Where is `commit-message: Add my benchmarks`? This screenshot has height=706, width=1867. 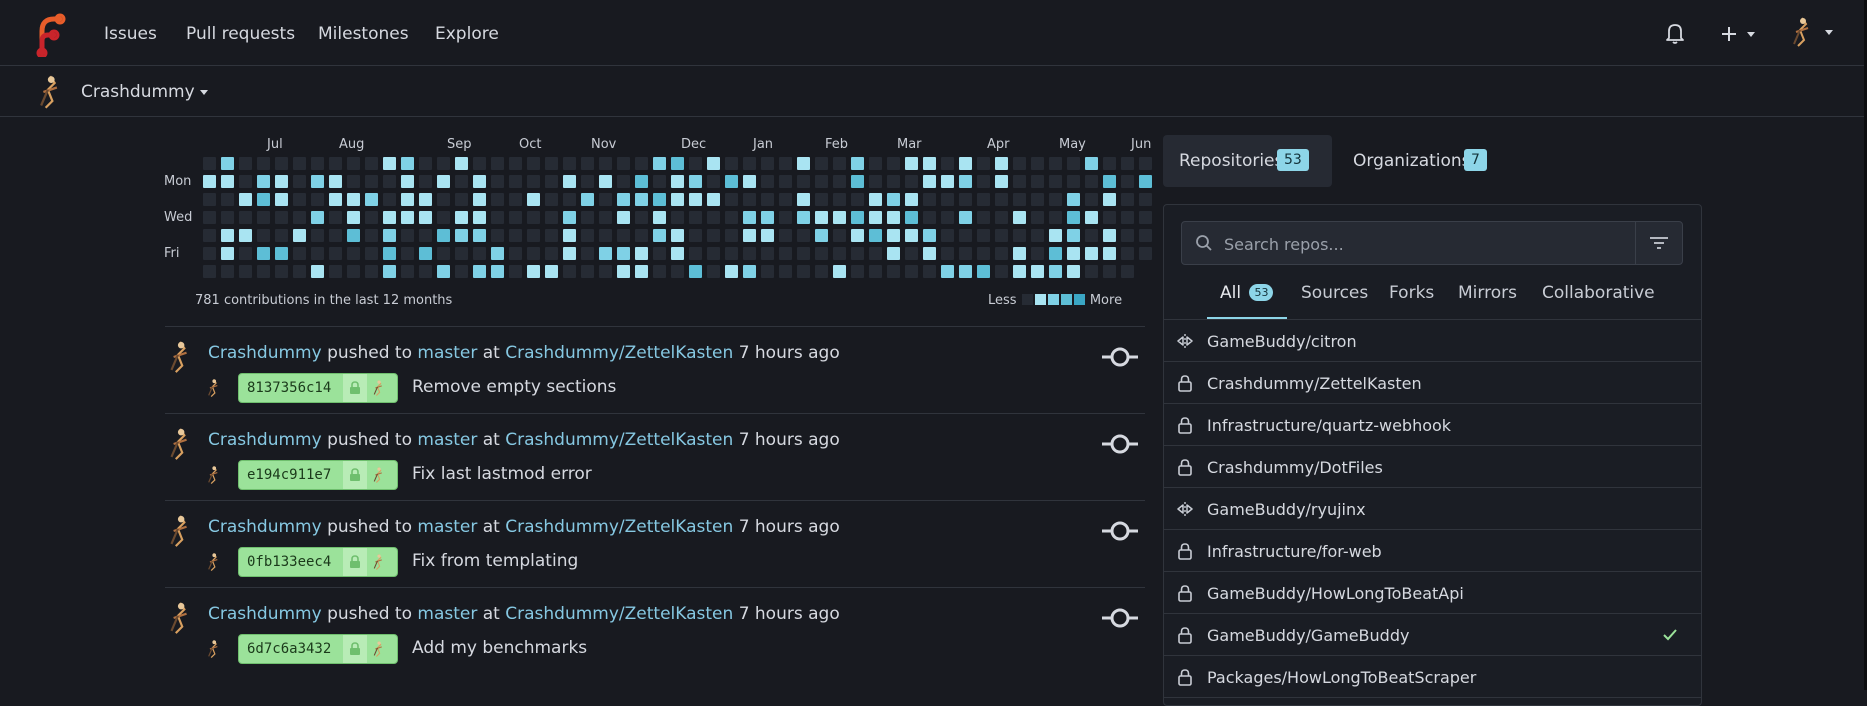
commit-message: Add my benchmarks is located at coordinates (499, 648).